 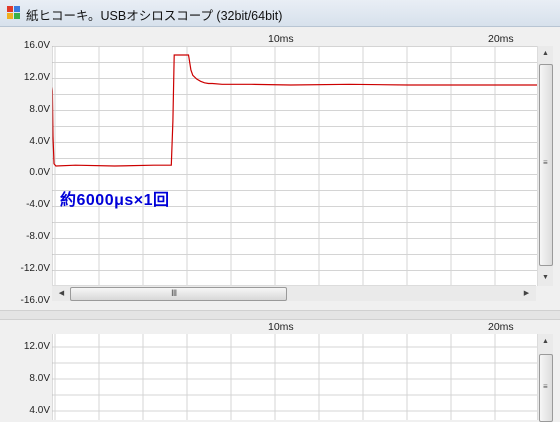 What do you see at coordinates (154, 16) in the screenshot?
I see `window-title: 紙ヒコーキ。USBオシロスコープ (32bit/64bit)` at bounding box center [154, 16].